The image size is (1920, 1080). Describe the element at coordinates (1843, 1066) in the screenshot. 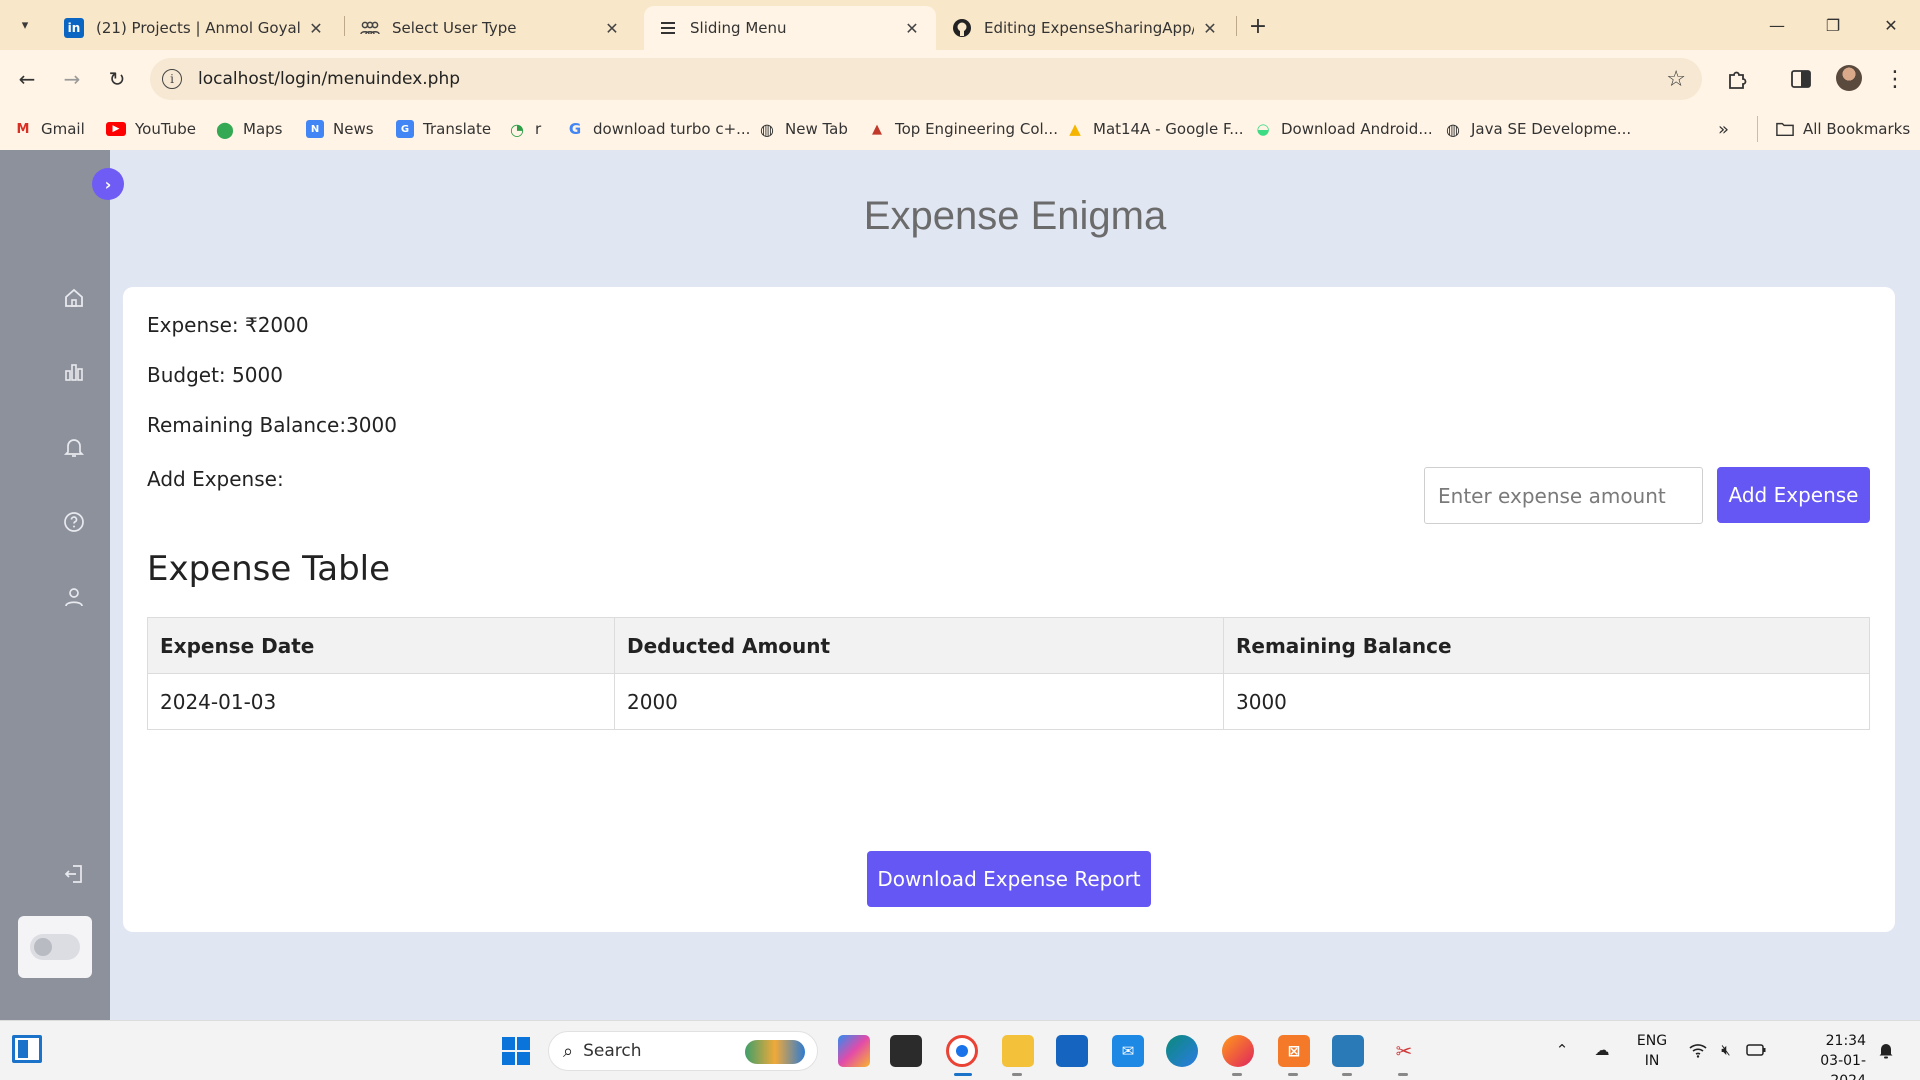

I see `clock-date: 03-01-2024` at that location.